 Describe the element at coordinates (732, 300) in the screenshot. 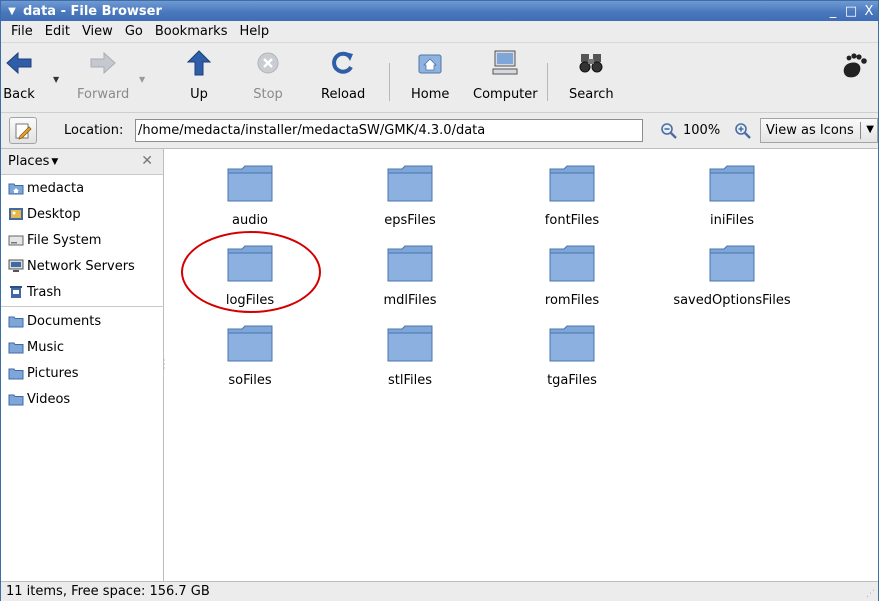

I see `folder-name: savedOptionsFiles` at that location.